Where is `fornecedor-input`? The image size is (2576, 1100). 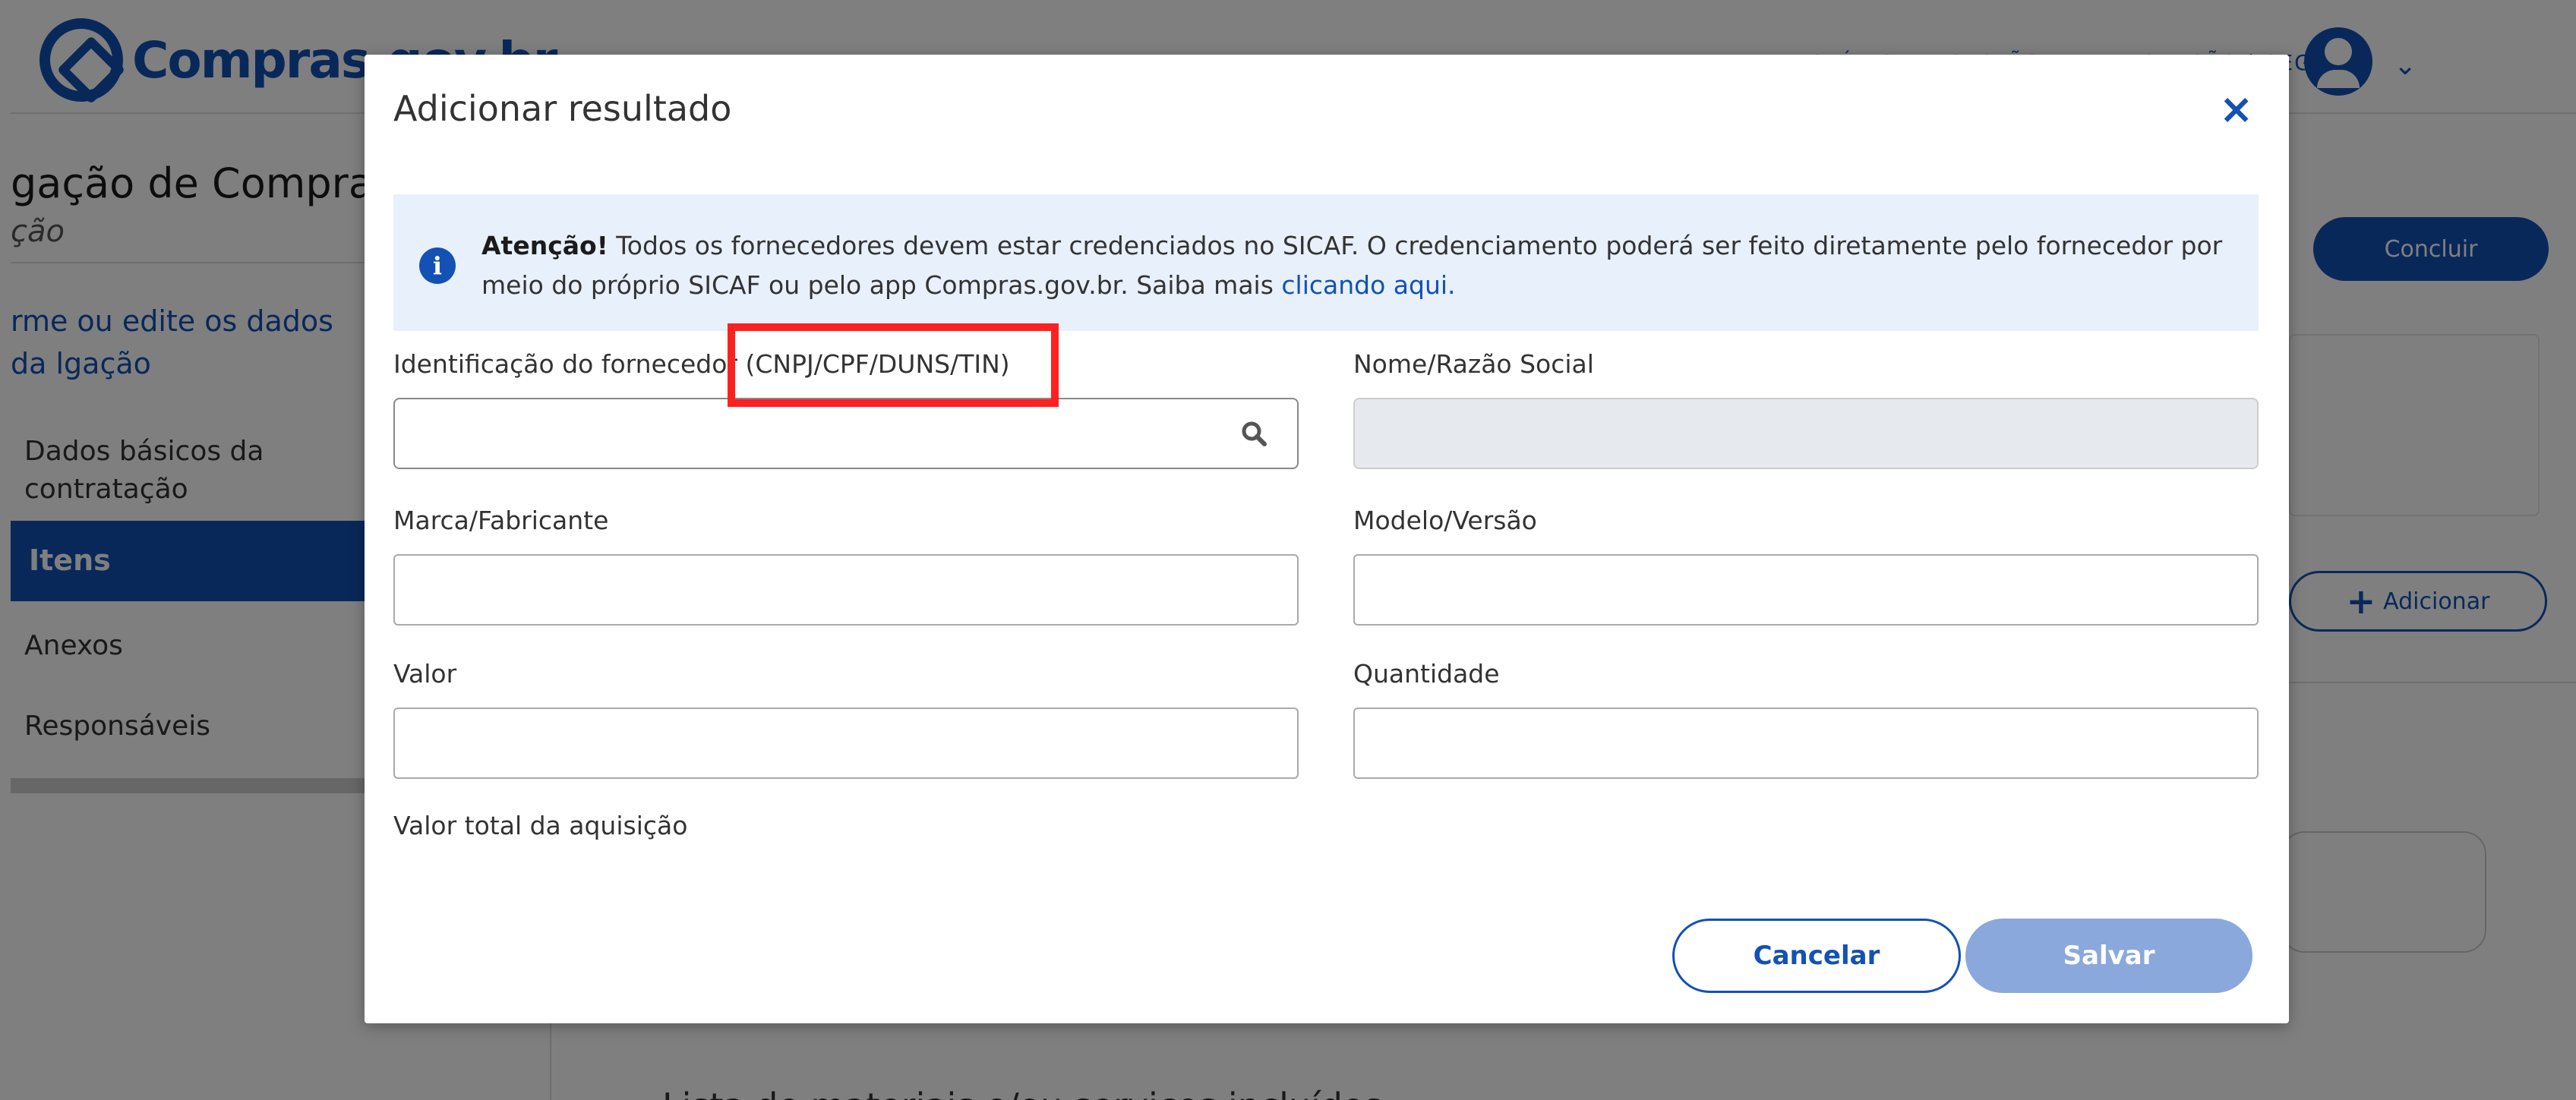
fornecedor-input is located at coordinates (846, 434).